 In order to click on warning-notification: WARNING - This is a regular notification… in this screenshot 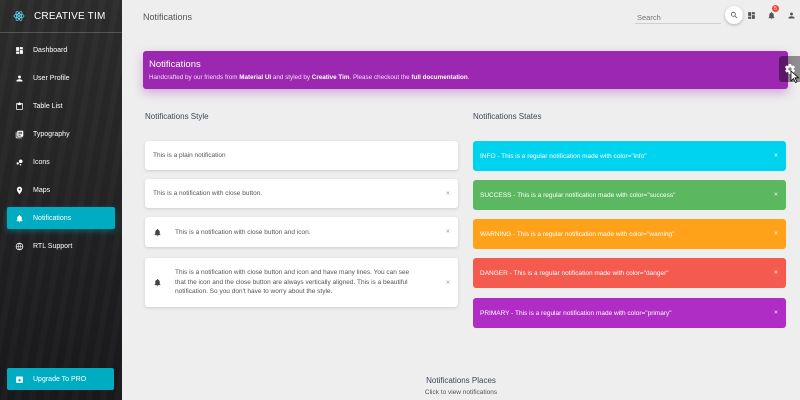, I will do `click(629, 234)`.